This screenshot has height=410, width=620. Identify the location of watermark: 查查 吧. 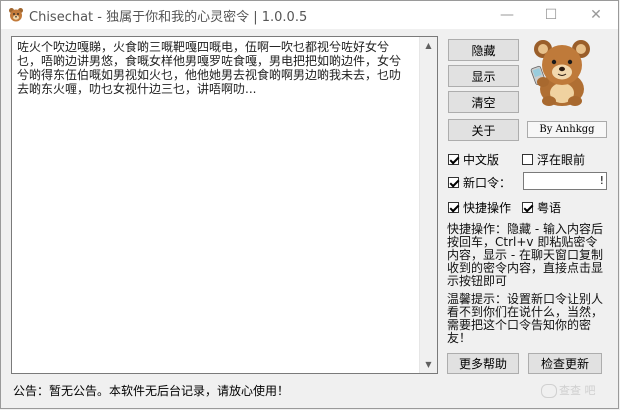
(568, 390).